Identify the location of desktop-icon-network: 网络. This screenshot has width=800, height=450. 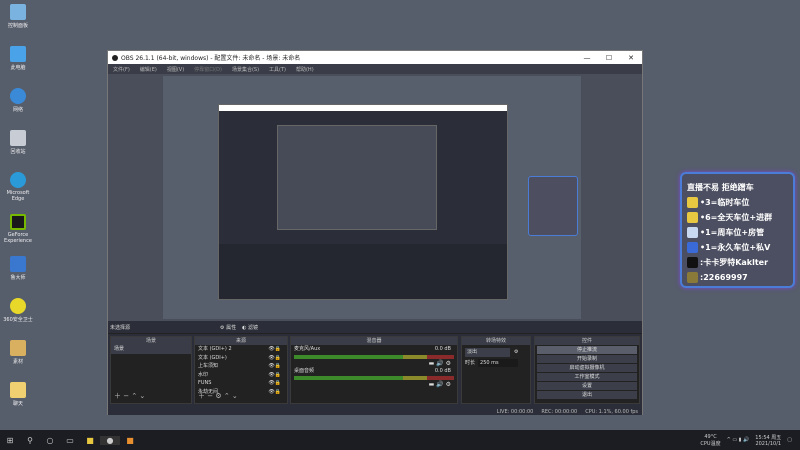
(18, 100).